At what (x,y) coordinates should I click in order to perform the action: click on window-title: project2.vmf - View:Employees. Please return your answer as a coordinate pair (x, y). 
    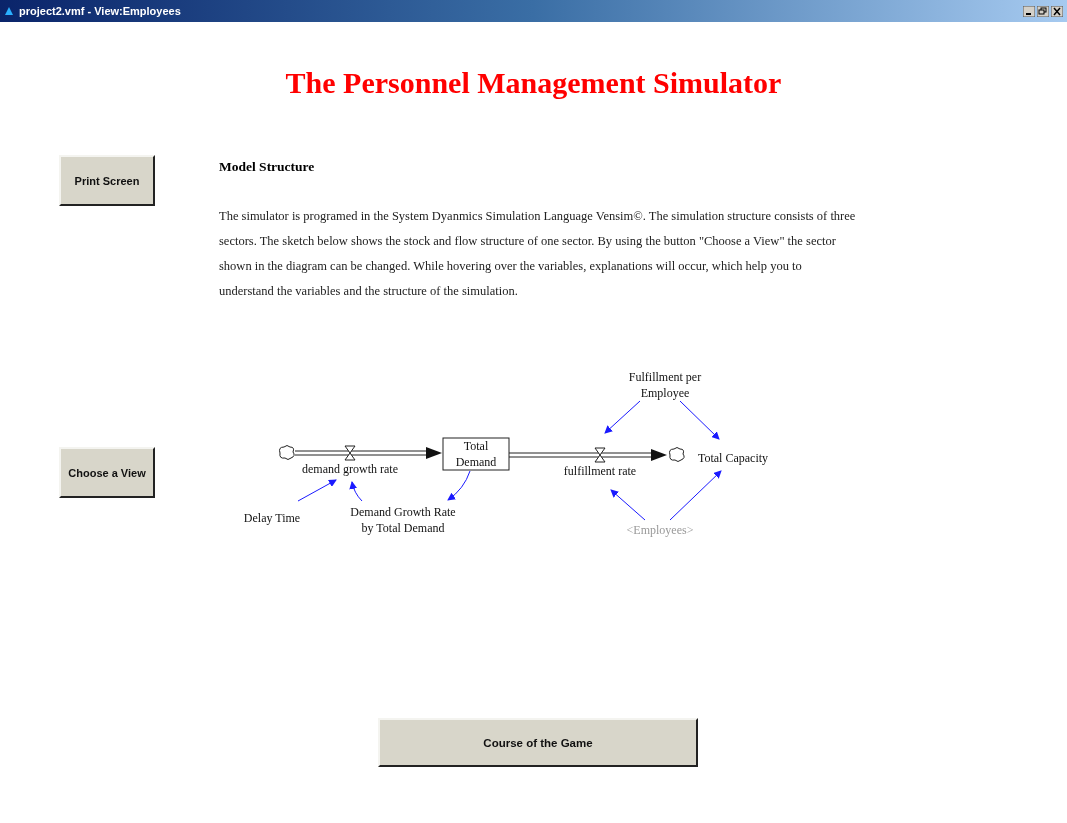
    Looking at the image, I should click on (100, 11).